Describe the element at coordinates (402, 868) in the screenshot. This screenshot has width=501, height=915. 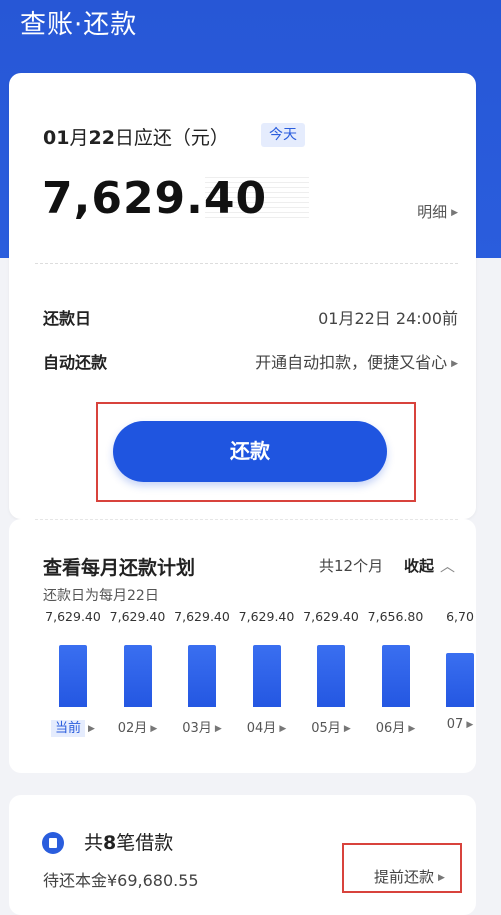
I see `highlight-frame` at that location.